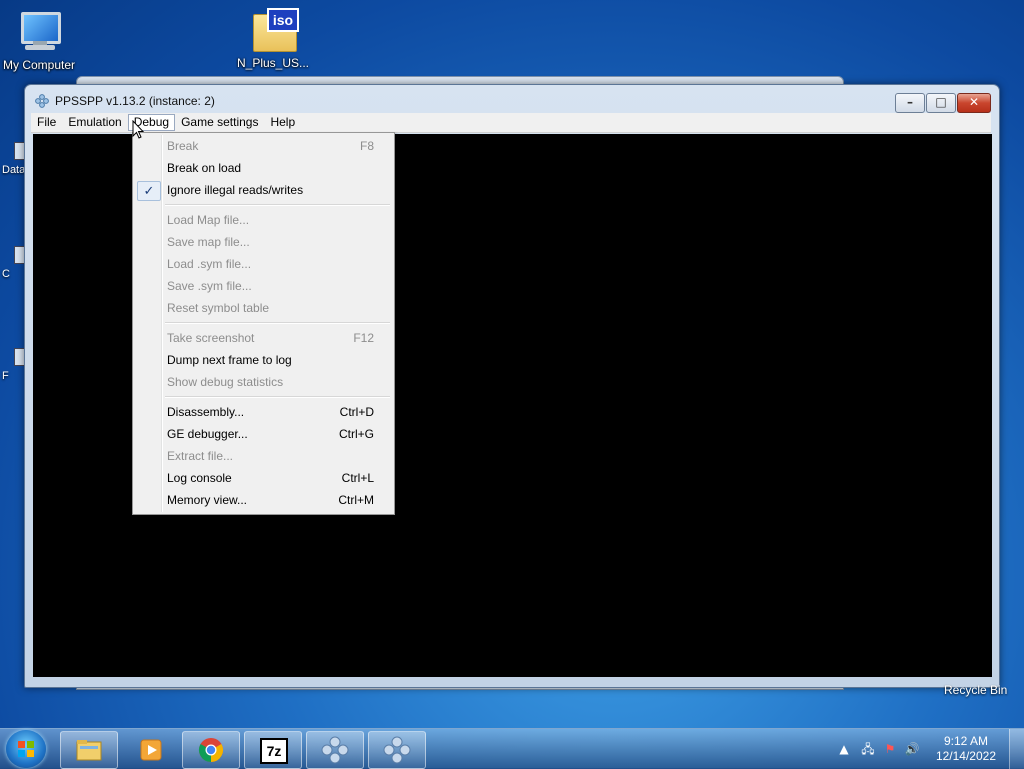 The image size is (1024, 769). What do you see at coordinates (218, 308) in the screenshot?
I see `menu-item-label: Reset symbol table` at bounding box center [218, 308].